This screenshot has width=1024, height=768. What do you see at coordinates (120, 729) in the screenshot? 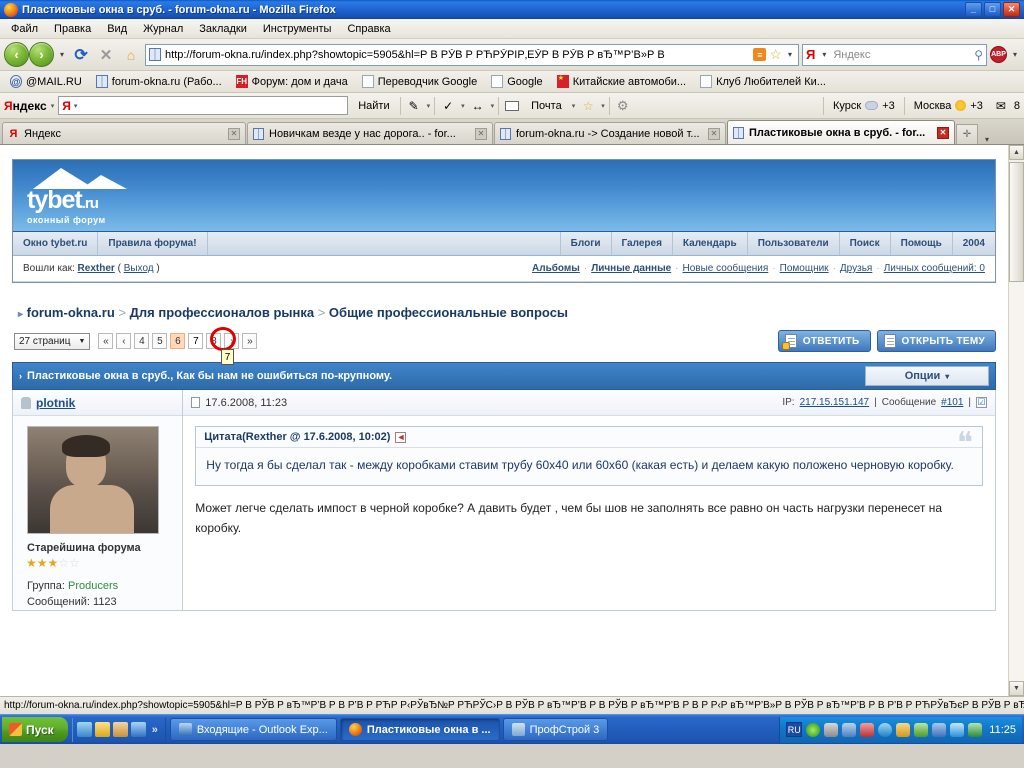
I see `quicklaunch-folder-icon` at bounding box center [120, 729].